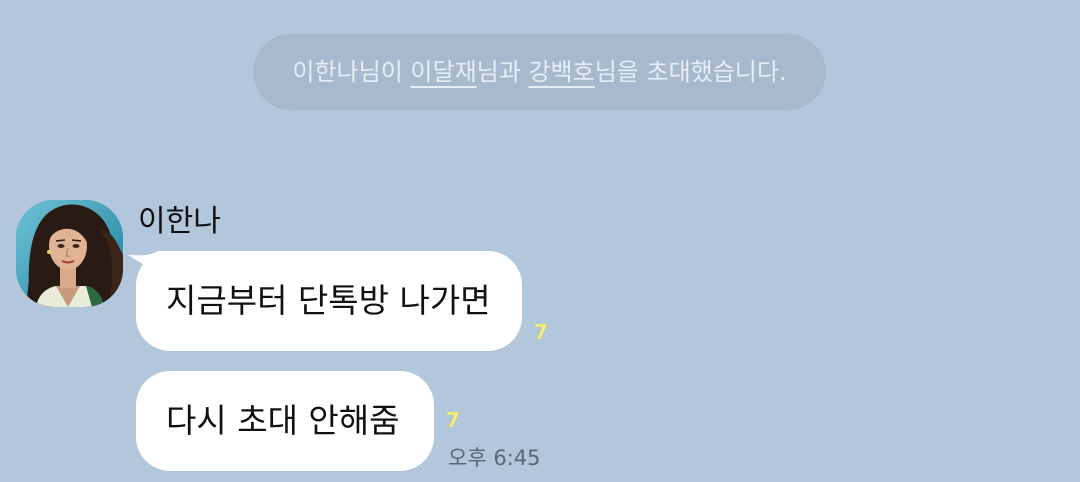  I want to click on system-text-prefix: 이한나님이, so click(351, 72).